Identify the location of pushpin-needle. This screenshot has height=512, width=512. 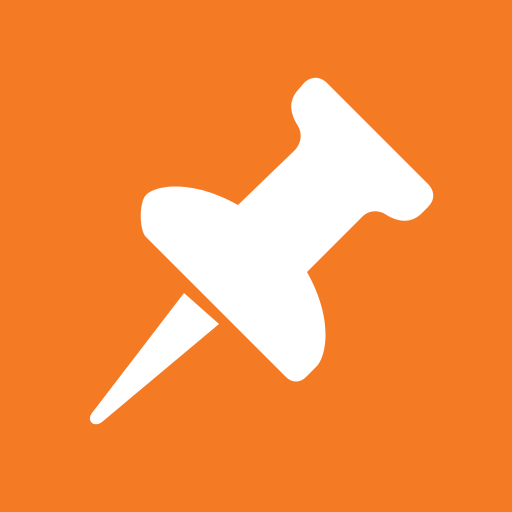
(154, 359).